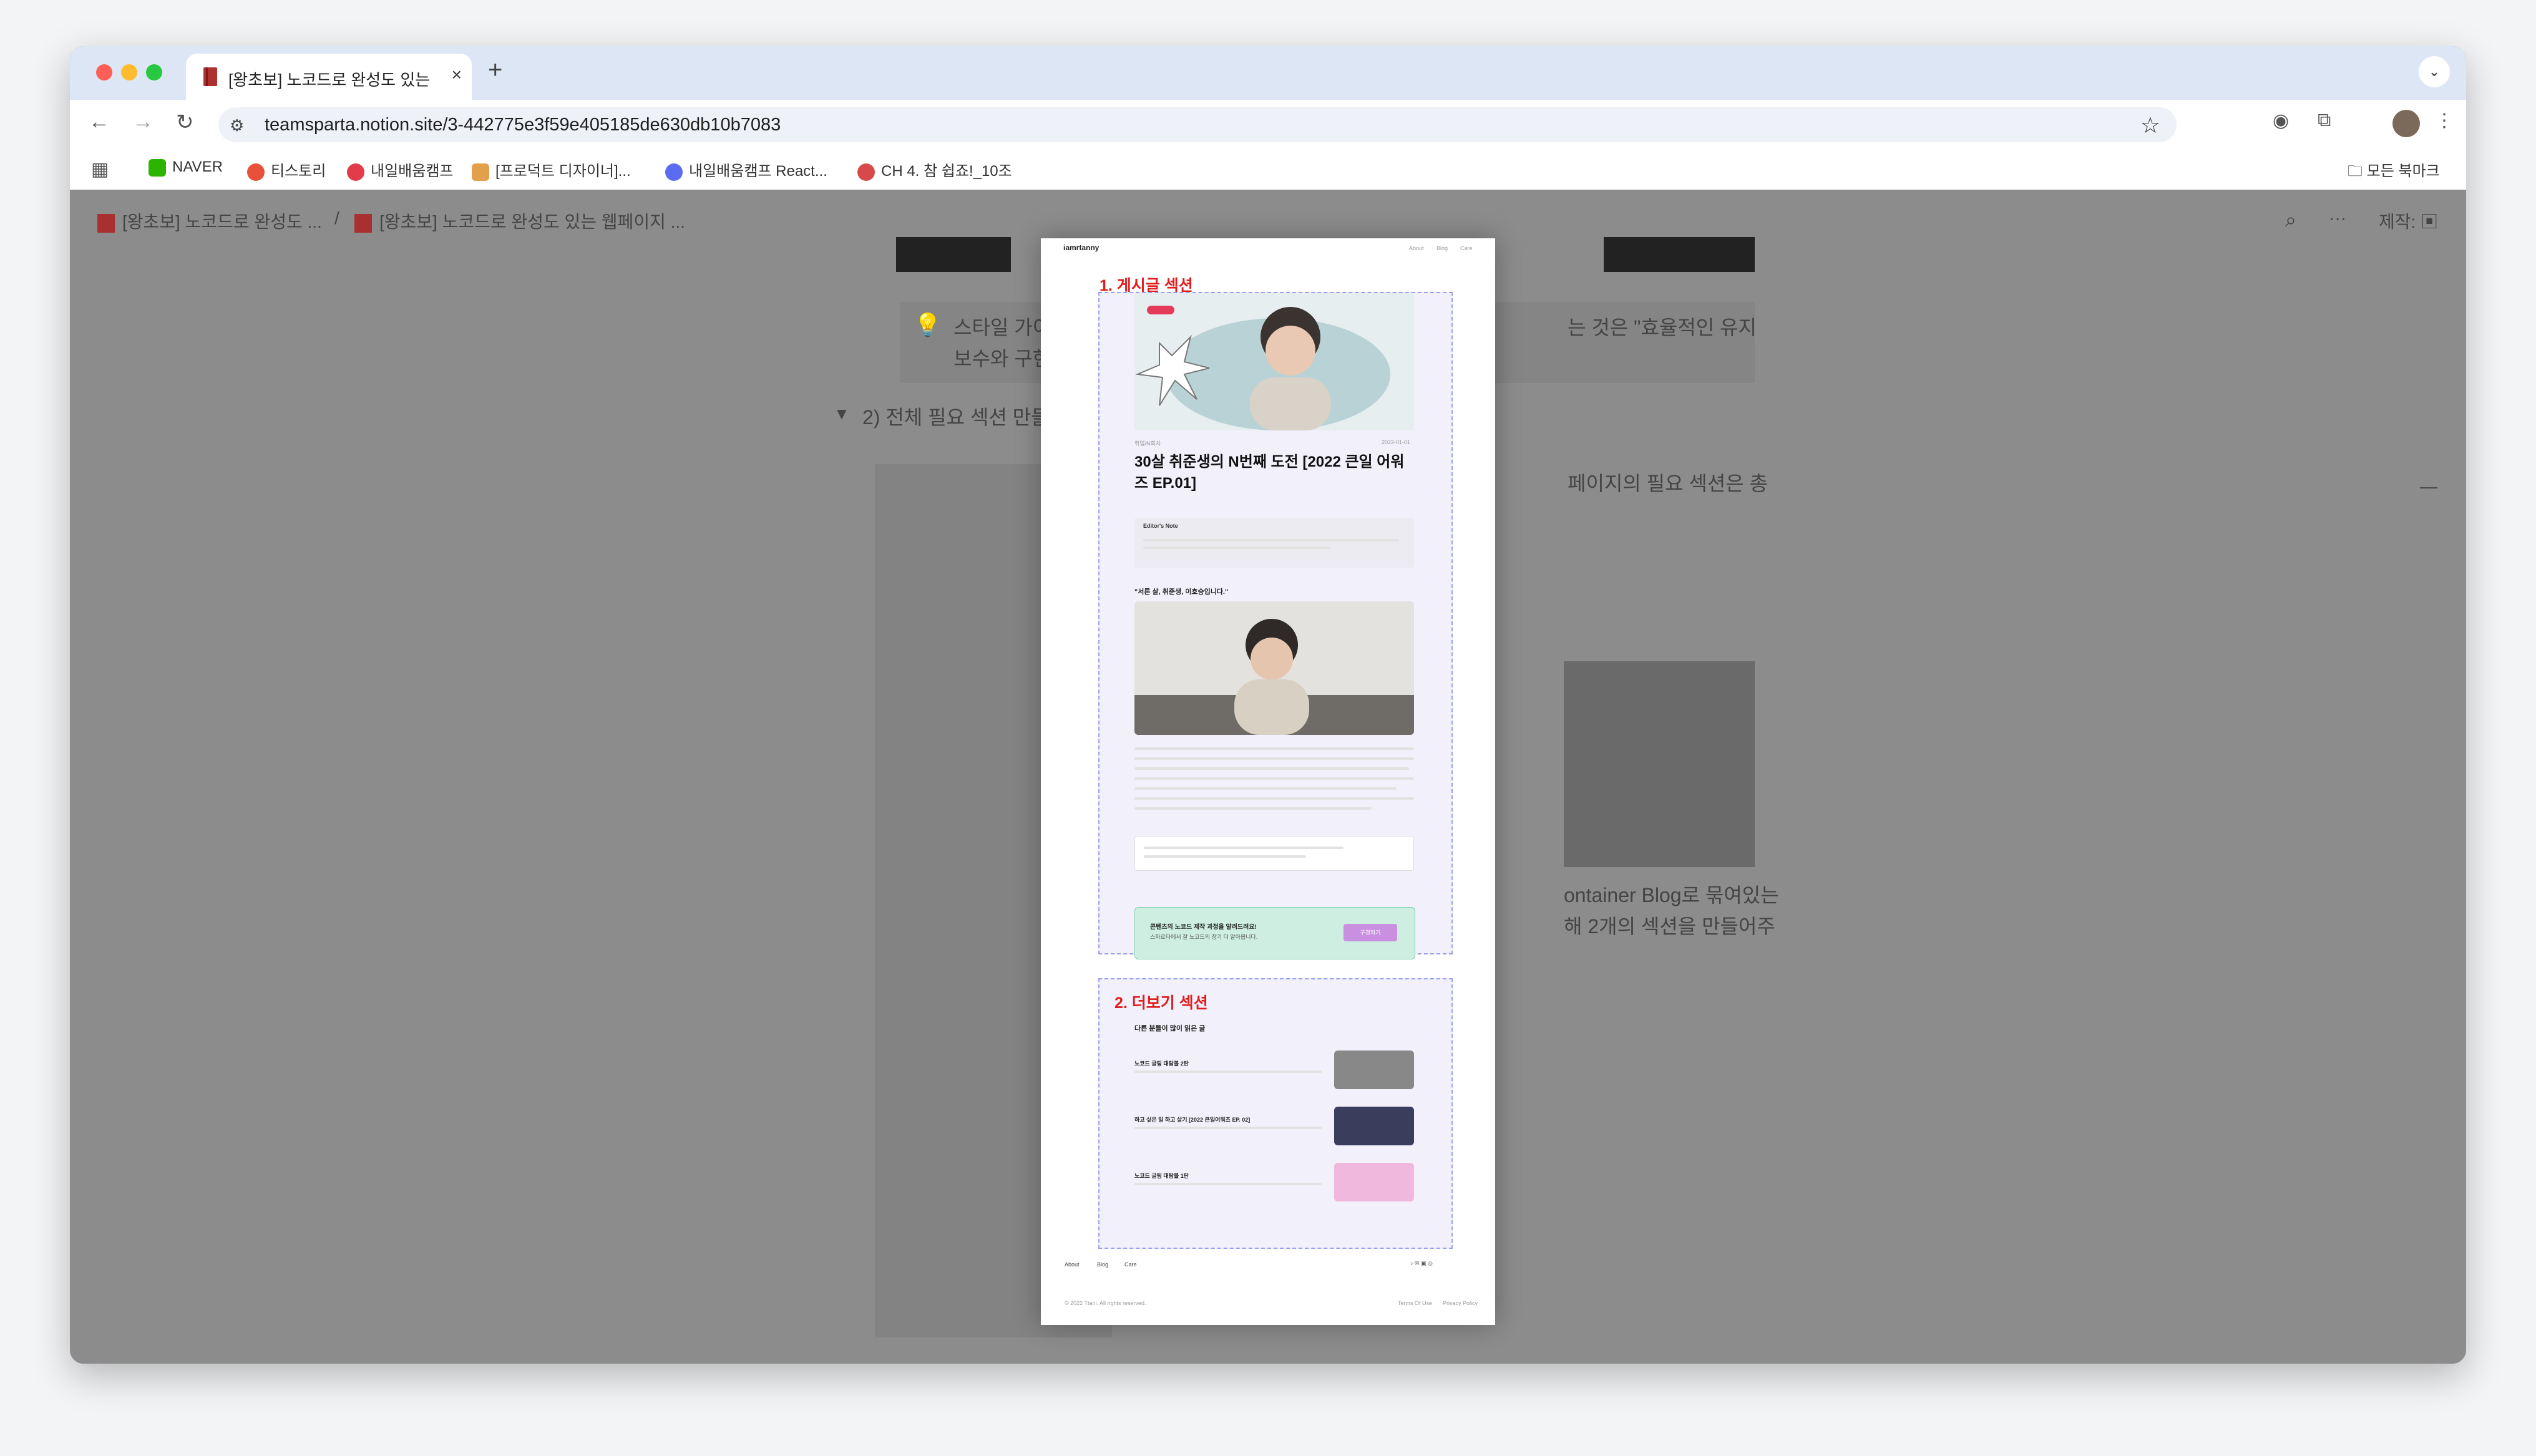 The width and height of the screenshot is (2536, 1456). I want to click on bookmark-tistory: 티스토리, so click(286, 170).